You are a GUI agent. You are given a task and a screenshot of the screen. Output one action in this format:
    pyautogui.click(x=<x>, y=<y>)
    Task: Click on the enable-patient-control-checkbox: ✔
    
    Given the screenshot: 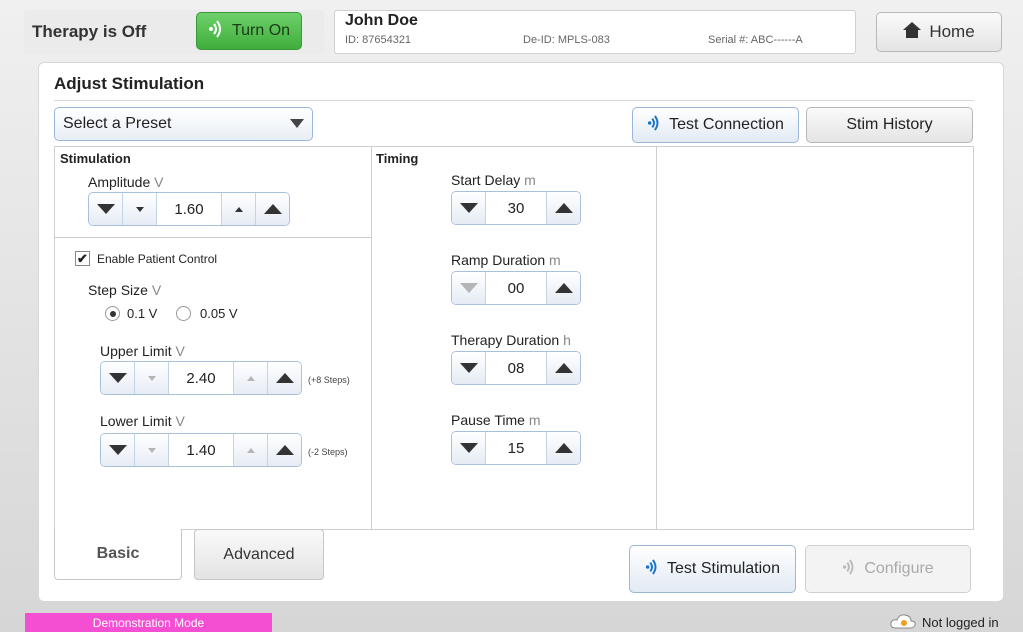 What is the action you would take?
    pyautogui.click(x=82, y=258)
    